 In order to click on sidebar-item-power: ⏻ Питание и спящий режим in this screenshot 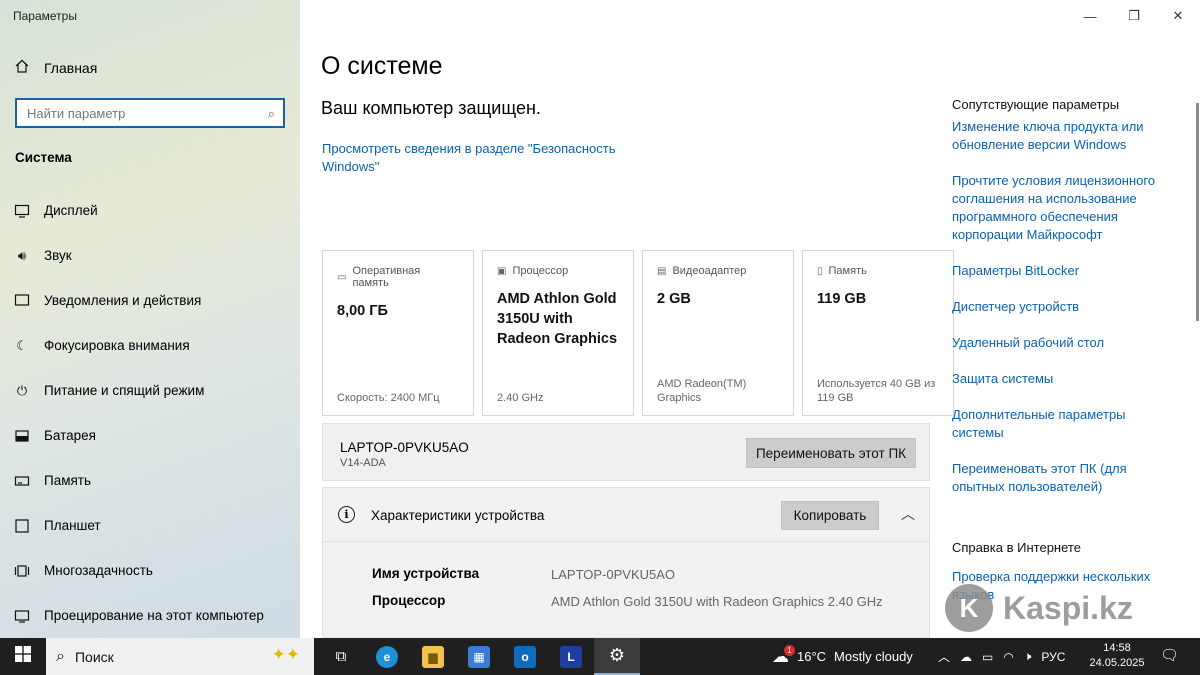, I will do `click(139, 390)`.